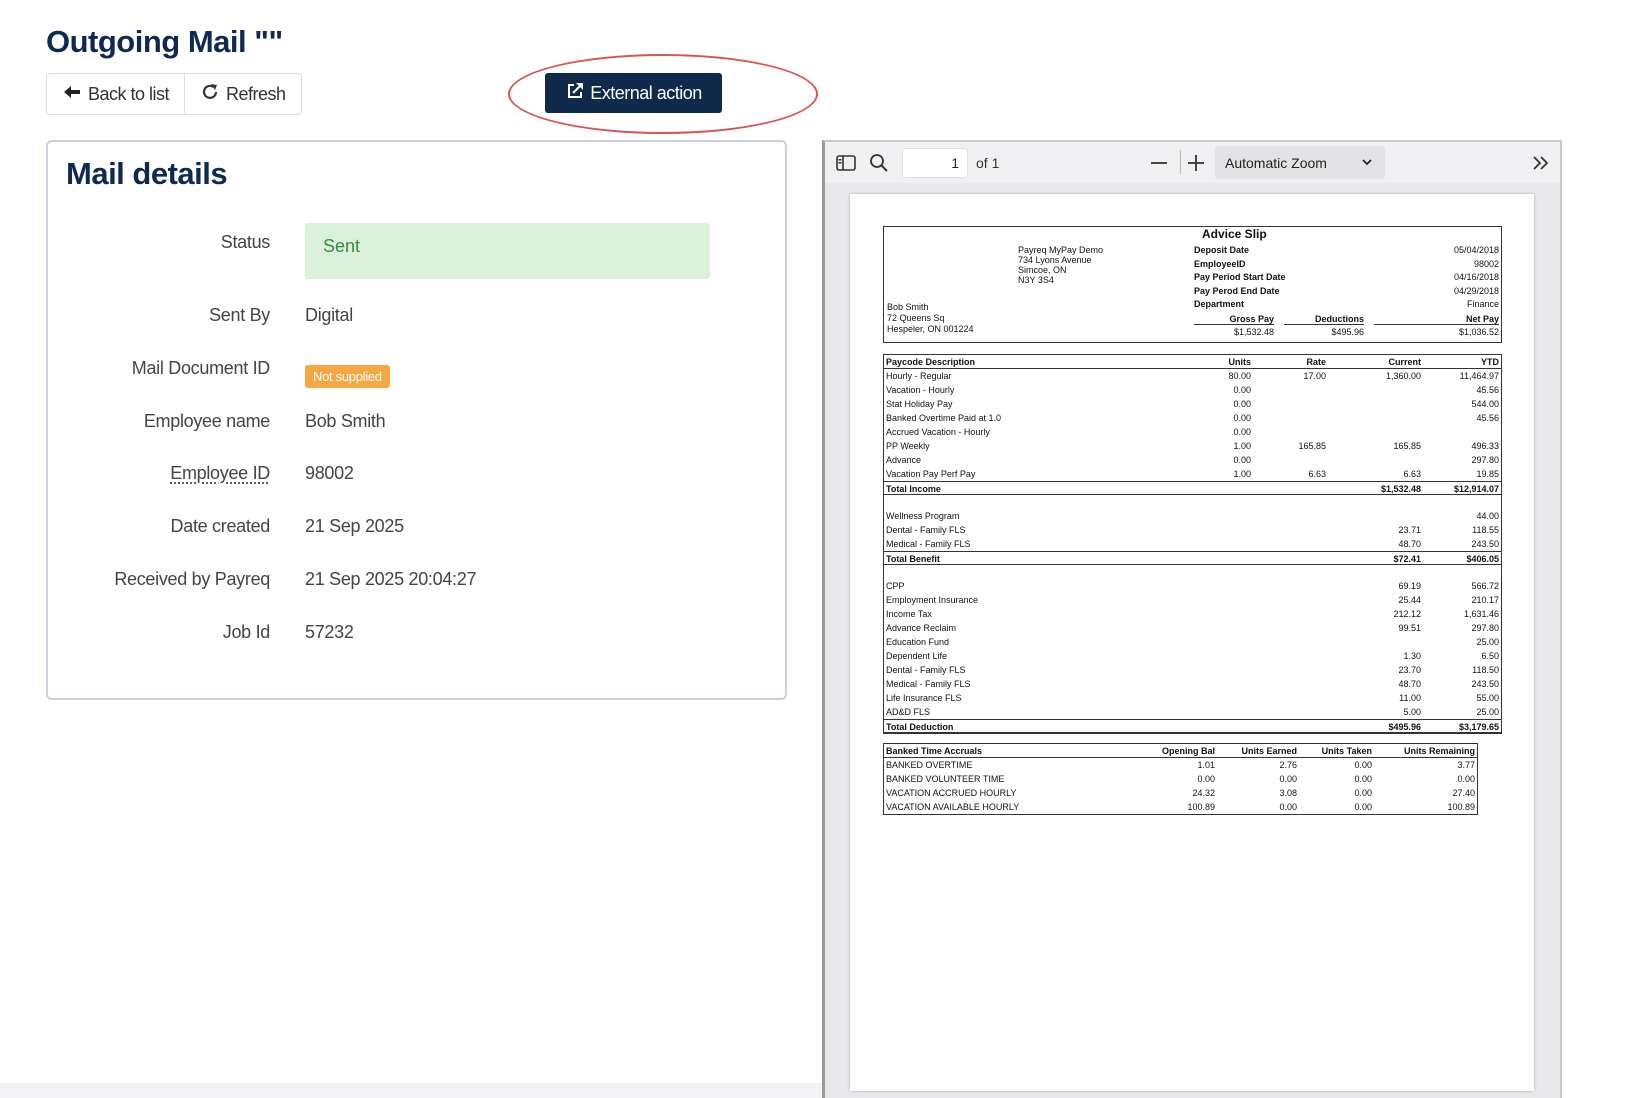 This screenshot has width=1632, height=1098. Describe the element at coordinates (575, 93) in the screenshot. I see `external-link-icon` at that location.